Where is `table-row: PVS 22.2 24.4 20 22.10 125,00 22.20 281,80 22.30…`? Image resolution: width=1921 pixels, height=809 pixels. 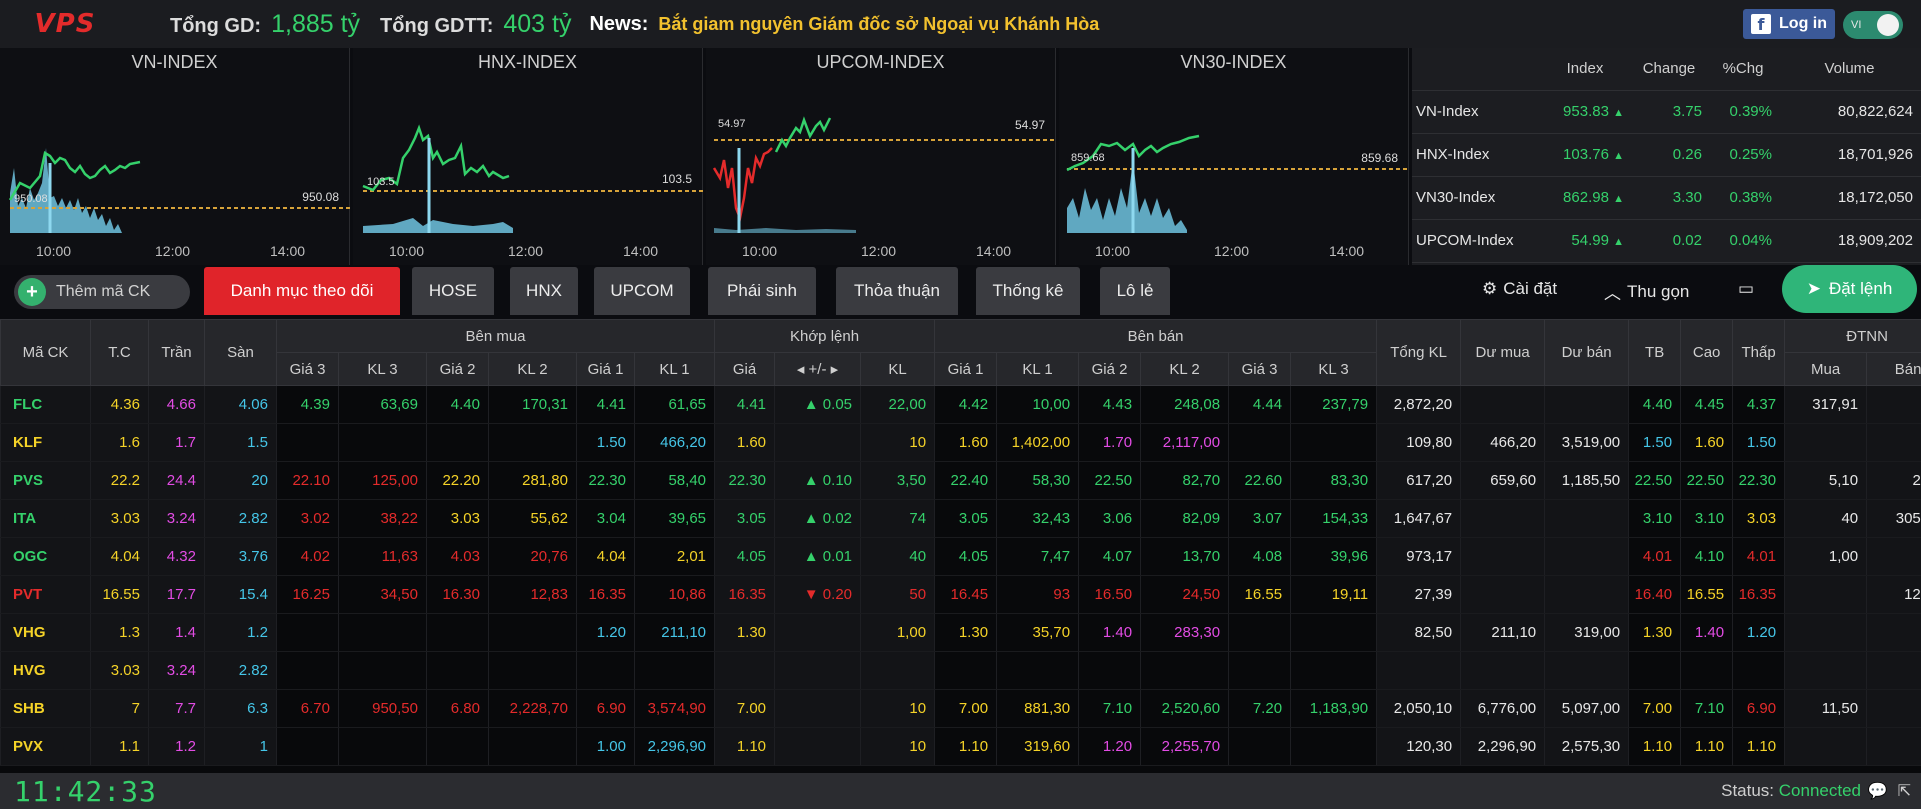
table-row: PVS 22.2 24.4 20 22.10 125,00 22.20 281,80 22.30… is located at coordinates (960, 480).